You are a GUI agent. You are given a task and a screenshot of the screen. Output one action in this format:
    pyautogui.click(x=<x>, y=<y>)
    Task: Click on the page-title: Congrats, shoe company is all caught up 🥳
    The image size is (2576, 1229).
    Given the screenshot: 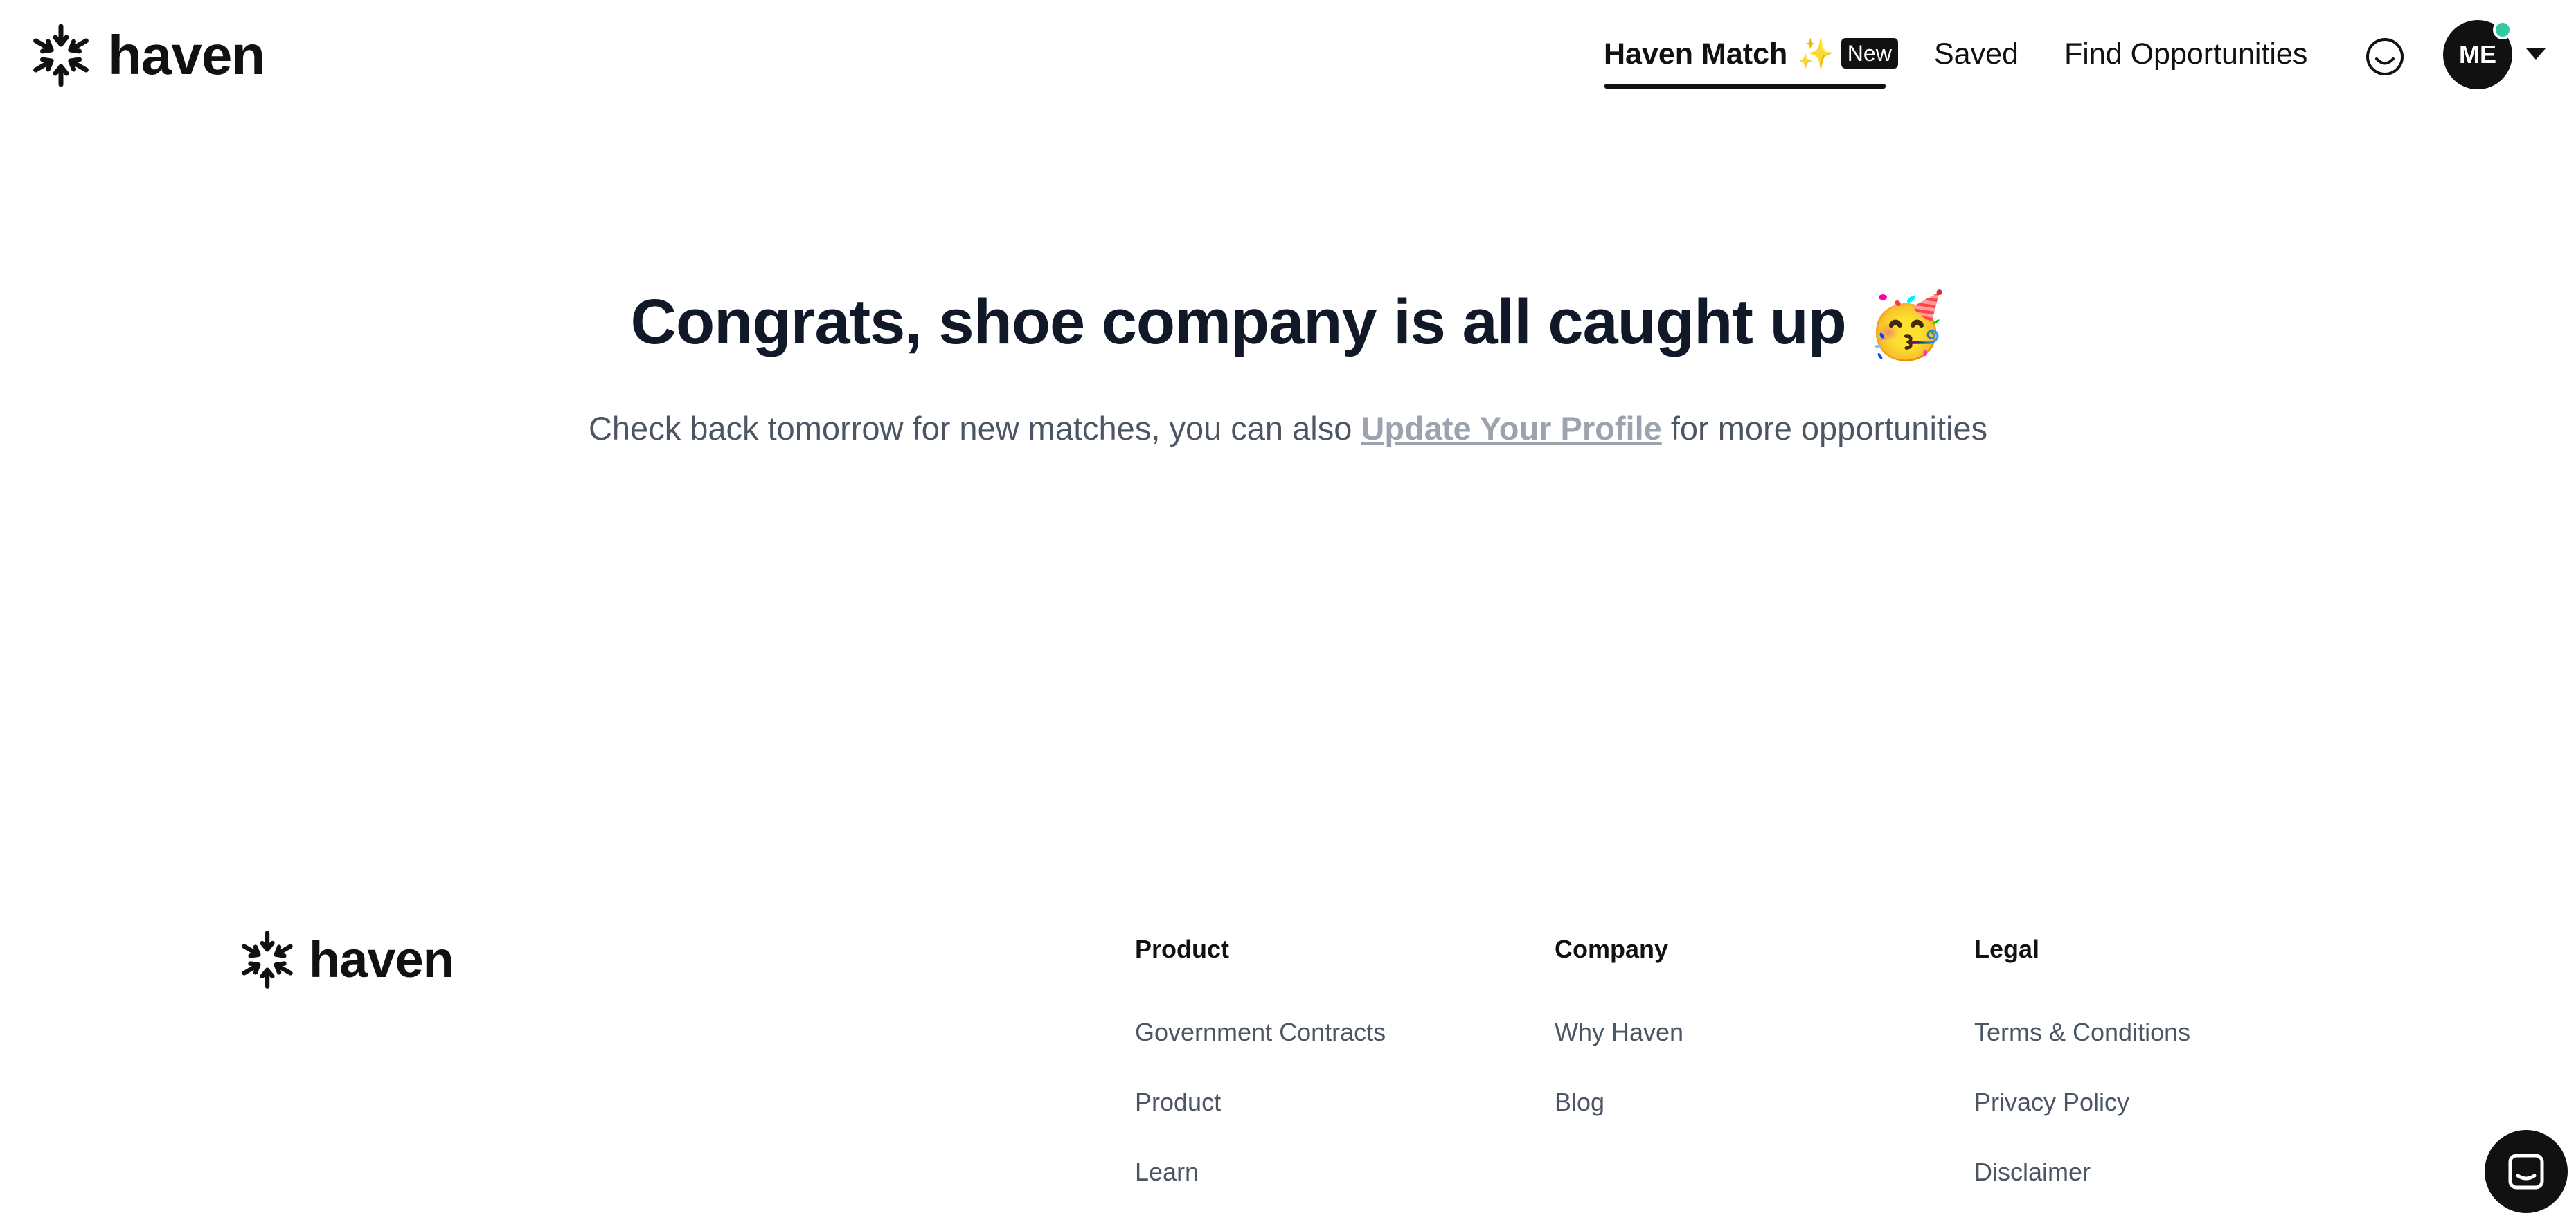 What is the action you would take?
    pyautogui.click(x=1288, y=324)
    